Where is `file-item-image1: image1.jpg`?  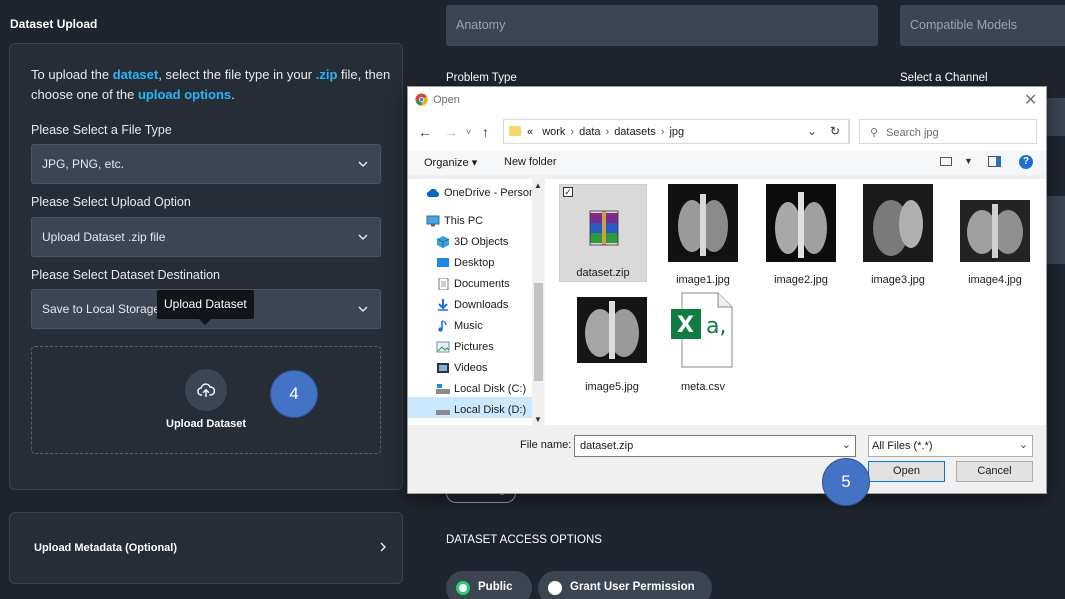
file-item-image1: image1.jpg is located at coordinates (703, 235).